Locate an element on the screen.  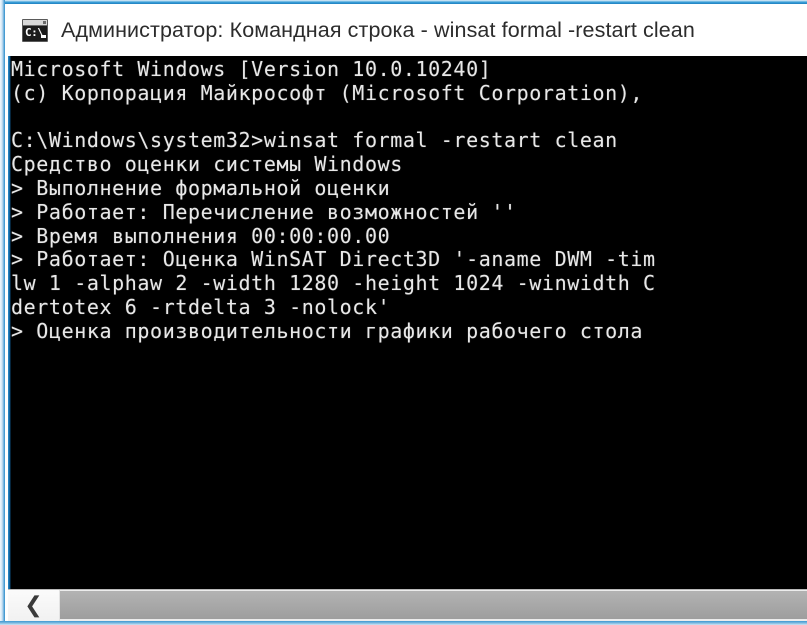
cmd-icon-titlebar-glyph is located at coordinates (35, 22).